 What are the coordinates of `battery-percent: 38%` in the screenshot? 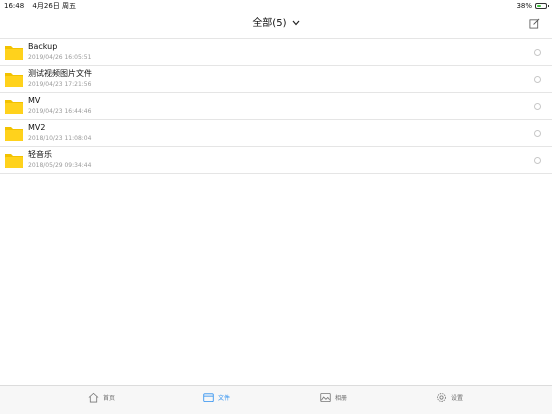 It's located at (524, 6).